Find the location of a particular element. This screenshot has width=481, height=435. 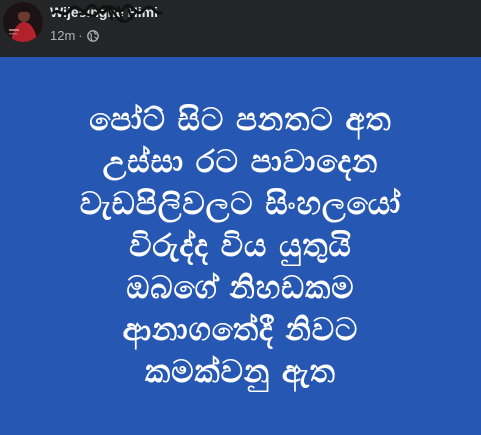

author-avatar is located at coordinates (23, 22).